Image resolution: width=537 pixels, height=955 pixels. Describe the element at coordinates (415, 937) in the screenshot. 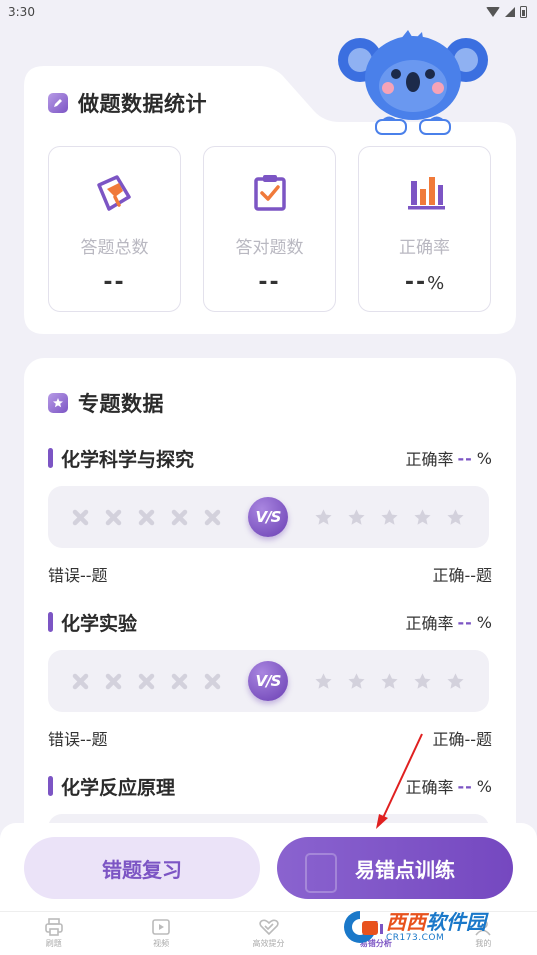

I see `watermark-url: CR173.COM` at that location.